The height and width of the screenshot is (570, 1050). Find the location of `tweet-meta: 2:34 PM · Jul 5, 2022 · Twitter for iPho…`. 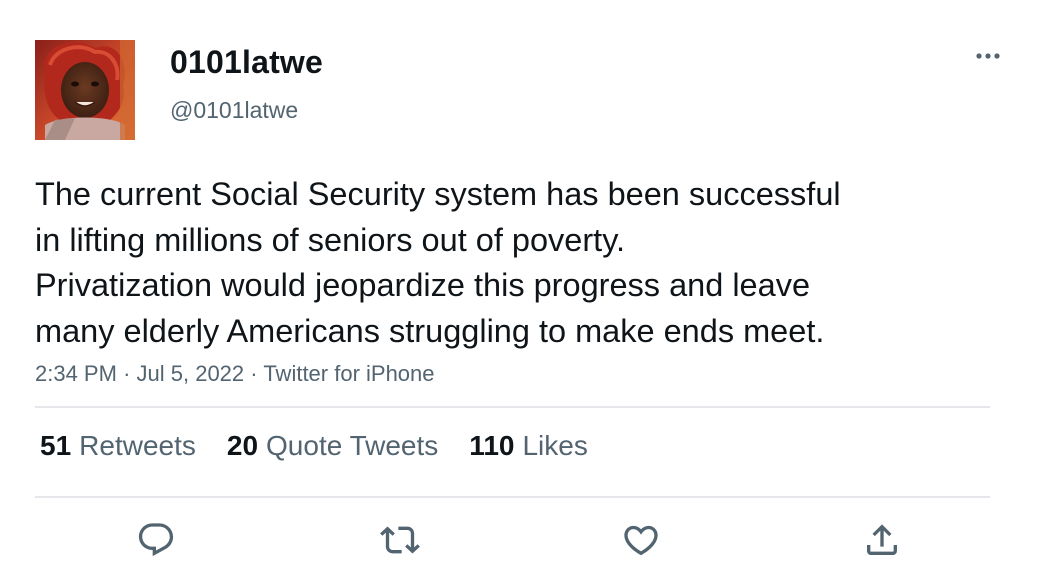

tweet-meta: 2:34 PM · Jul 5, 2022 · Twitter for iPho… is located at coordinates (235, 374).